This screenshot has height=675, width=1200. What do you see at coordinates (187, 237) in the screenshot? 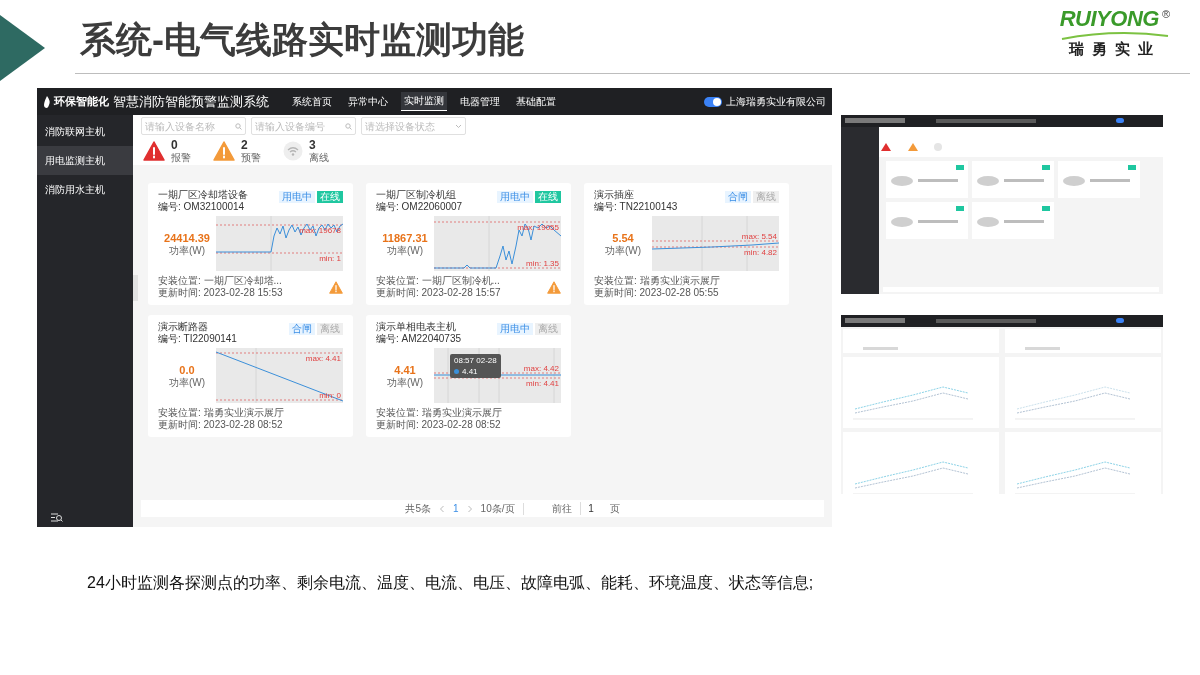
I see `power-value: 24414.39` at bounding box center [187, 237].